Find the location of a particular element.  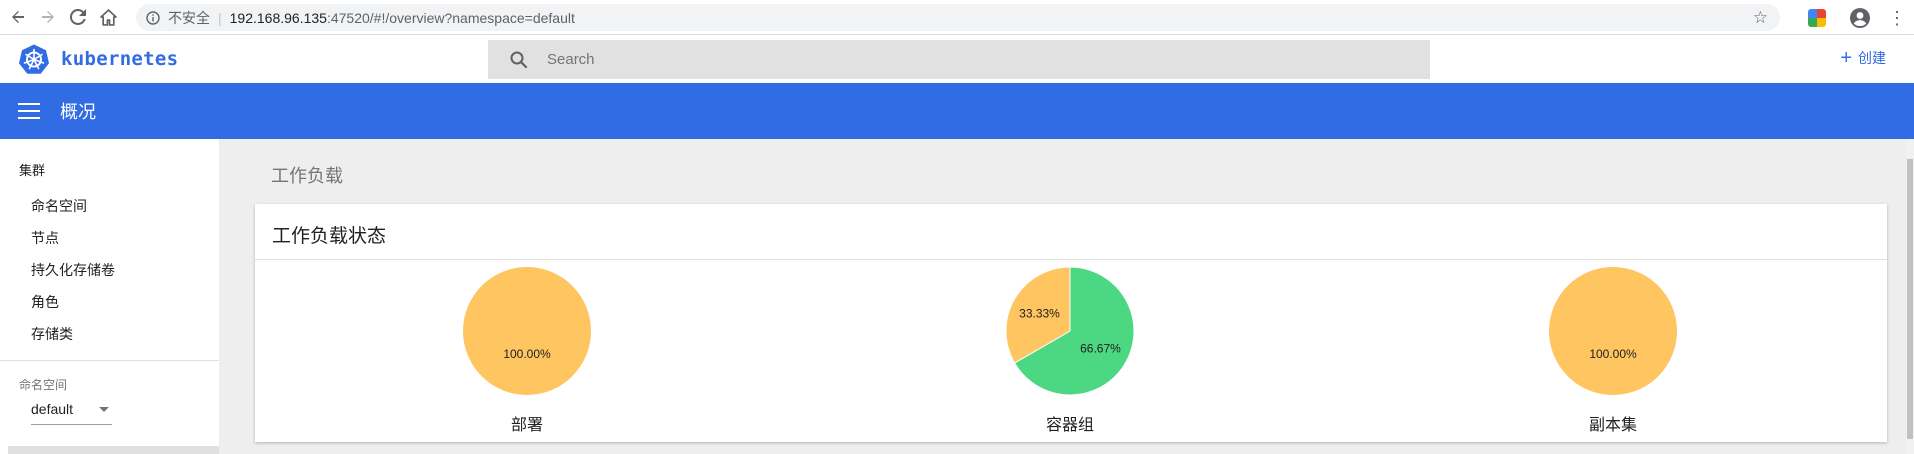

home-button is located at coordinates (108, 17).